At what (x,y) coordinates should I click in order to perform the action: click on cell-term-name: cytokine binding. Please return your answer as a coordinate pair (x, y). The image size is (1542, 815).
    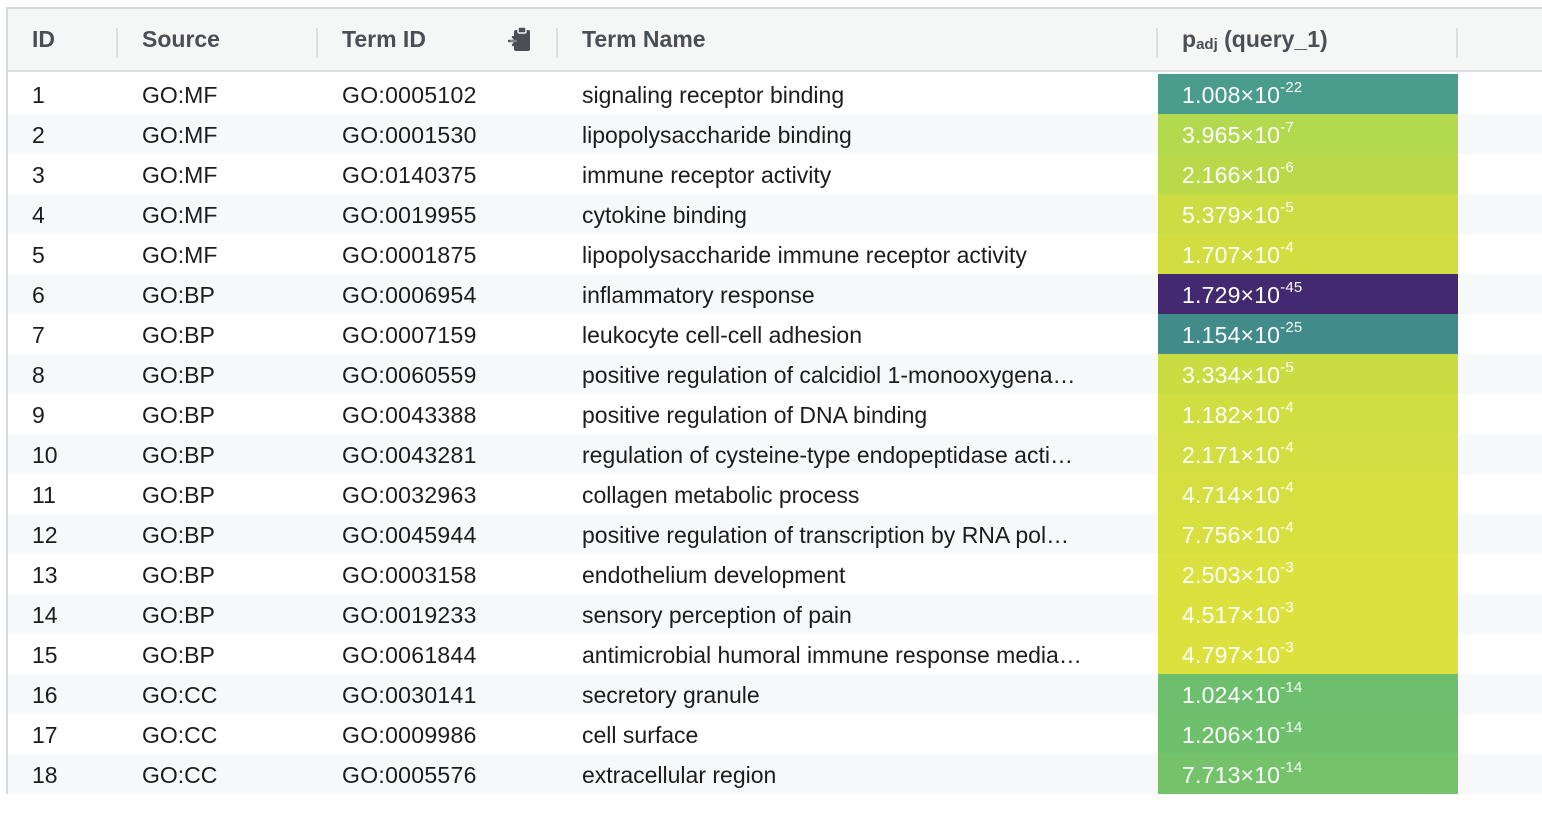
    Looking at the image, I should click on (664, 215).